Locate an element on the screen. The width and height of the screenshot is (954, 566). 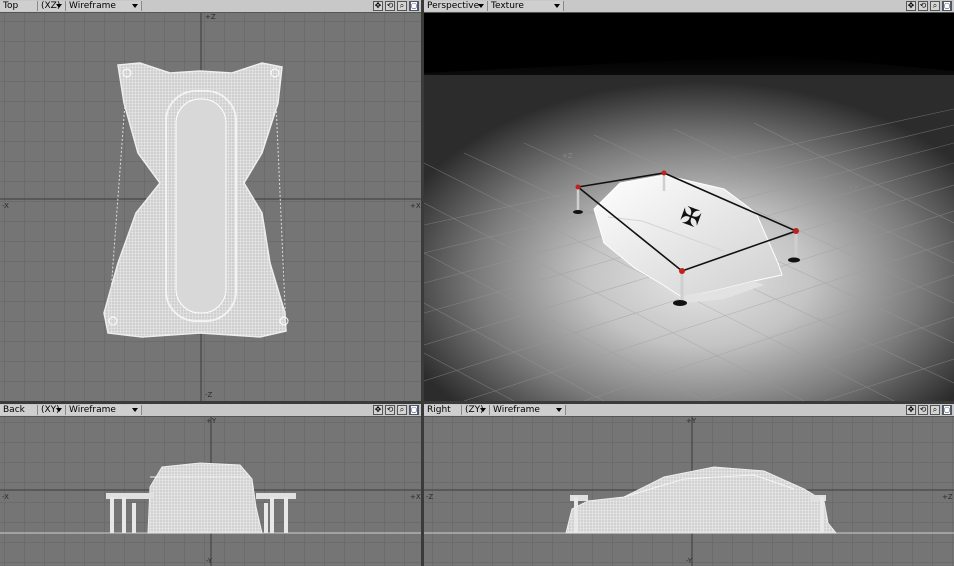
viewport-toolbar: Back (XY) Wireframe ✥ ⟲ ⌕ ◙ is located at coordinates (210, 410).